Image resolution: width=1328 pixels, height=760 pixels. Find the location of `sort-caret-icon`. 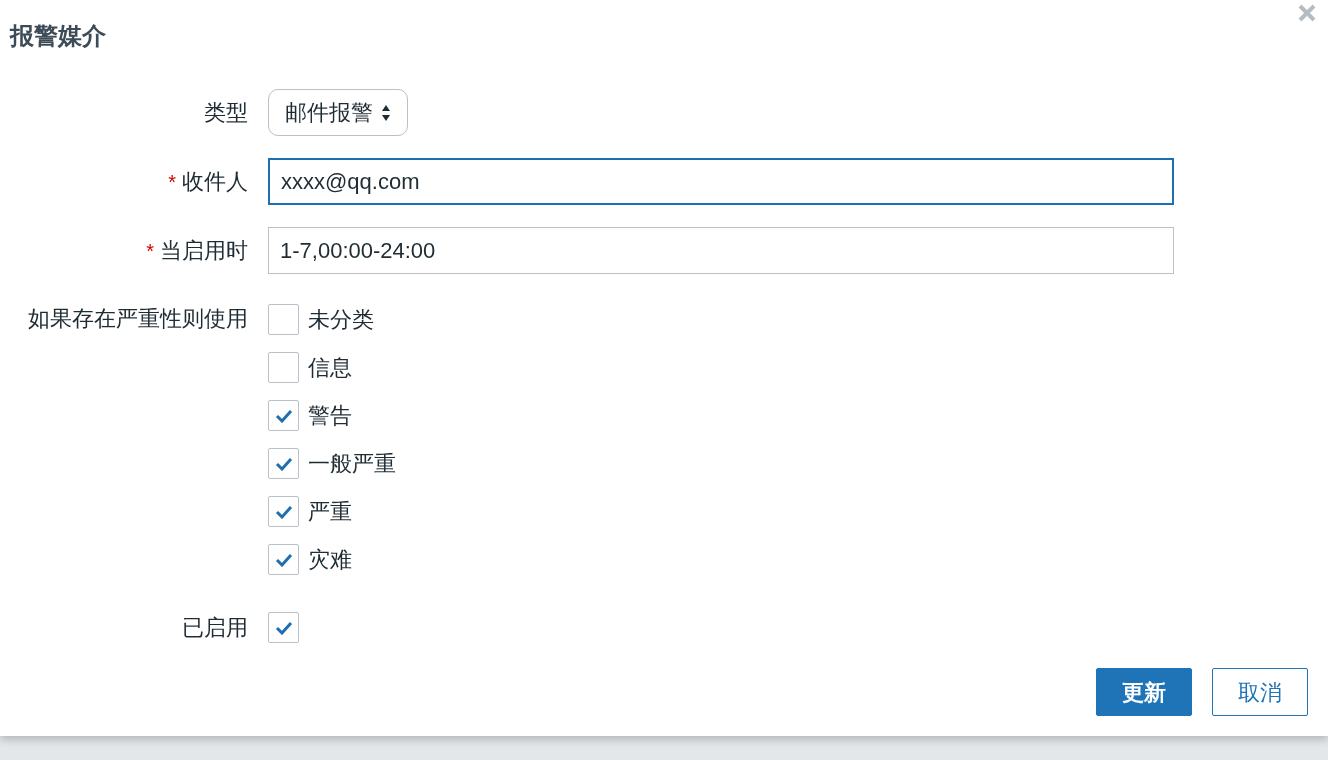

sort-caret-icon is located at coordinates (386, 112).